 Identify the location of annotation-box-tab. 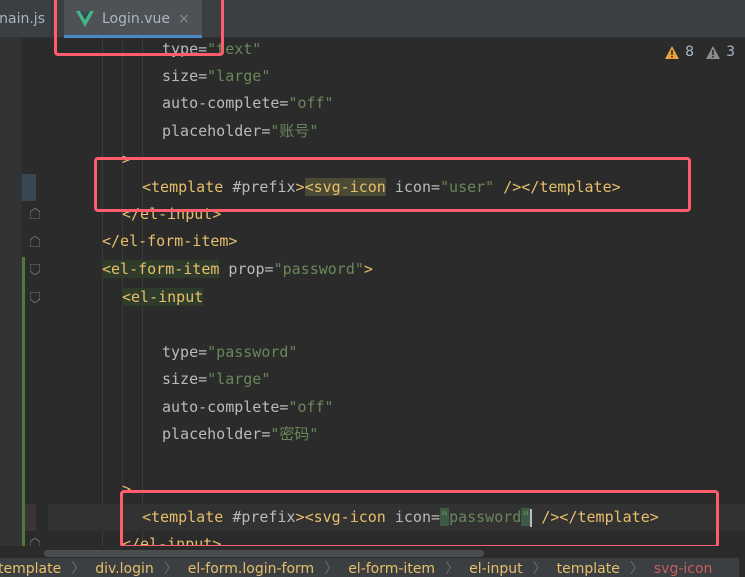
(139, 28).